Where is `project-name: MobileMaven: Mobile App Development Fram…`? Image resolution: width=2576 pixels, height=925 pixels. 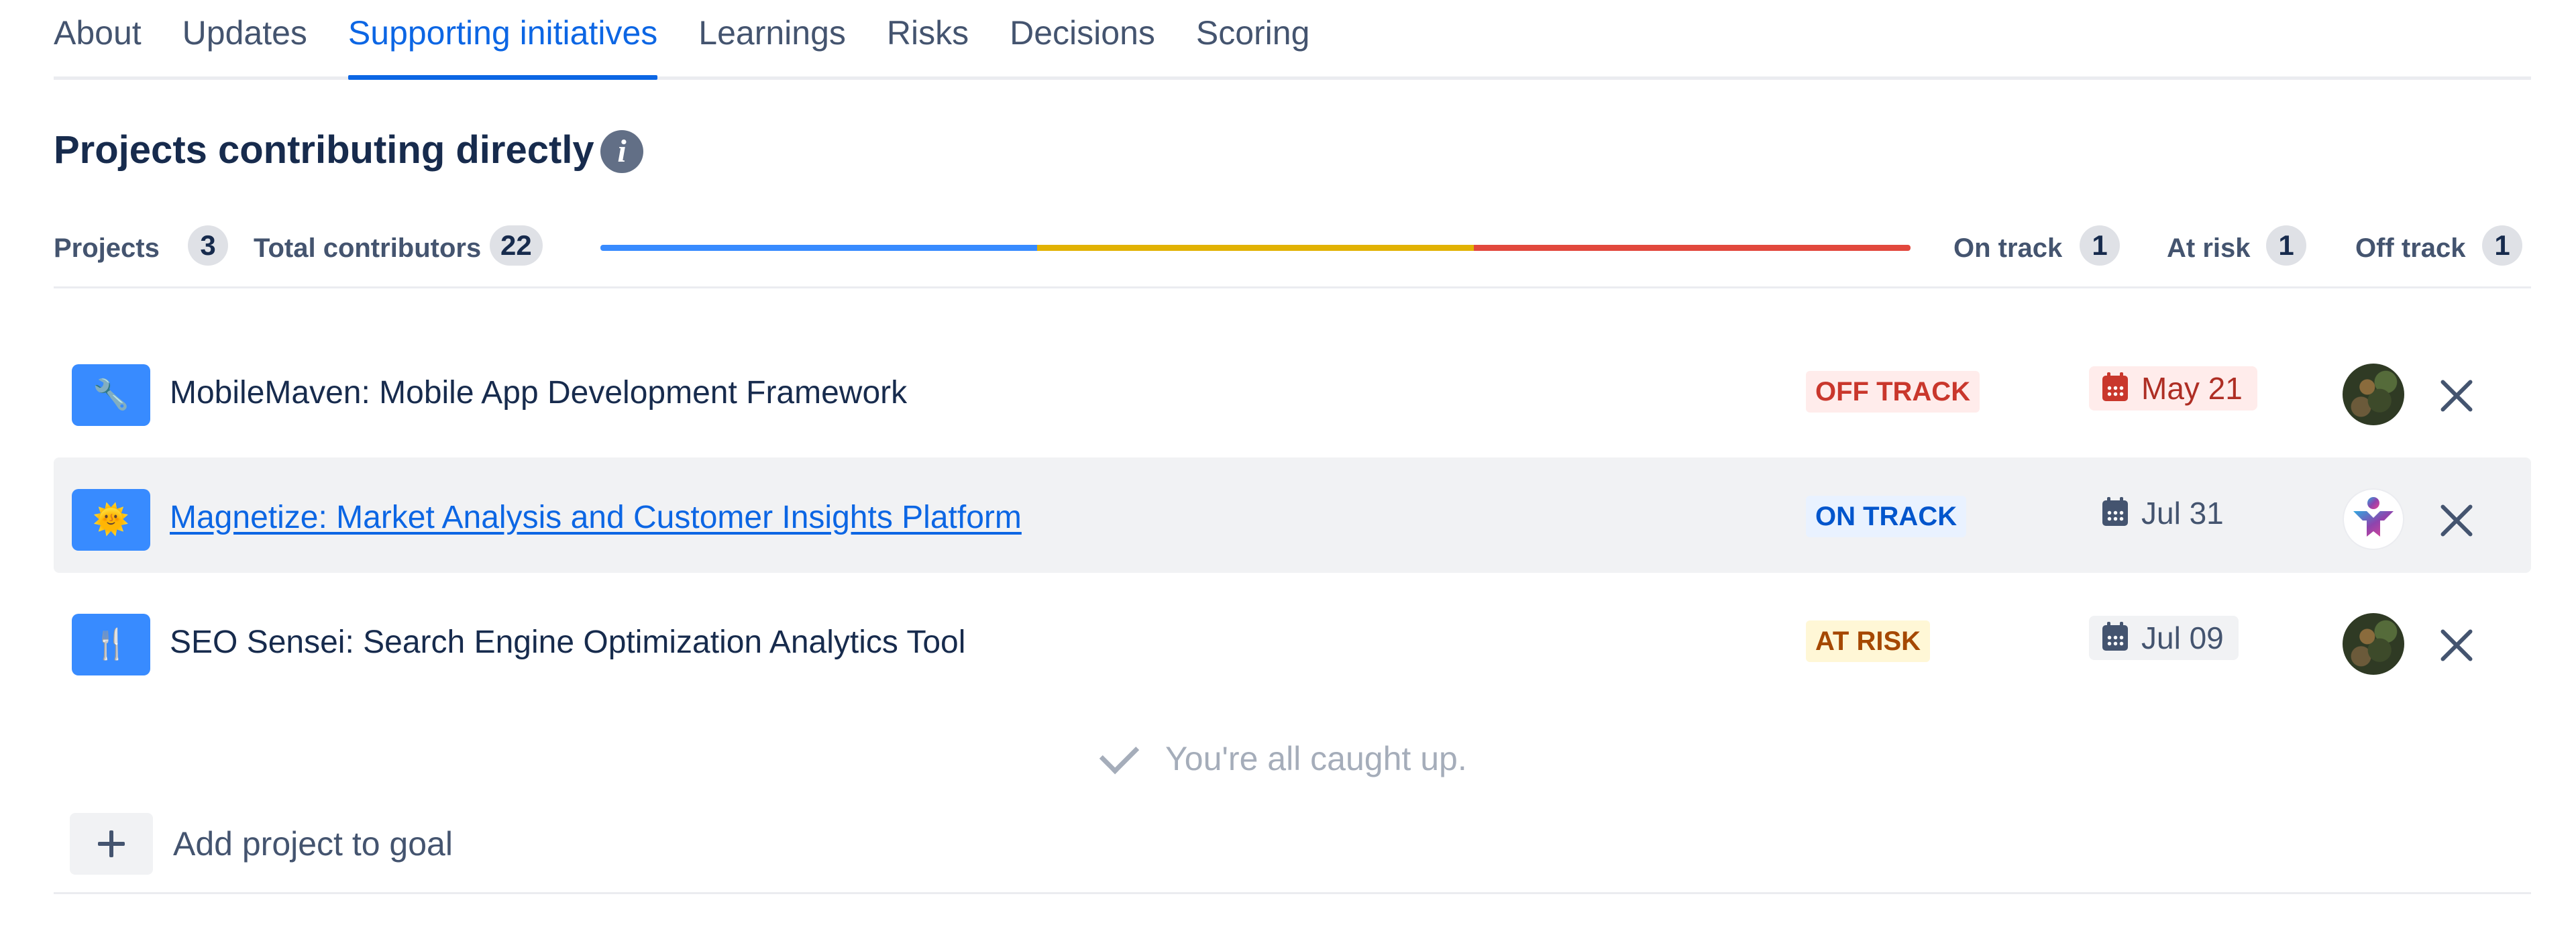
project-name: MobileMaven: Mobile App Development Fram… is located at coordinates (538, 393).